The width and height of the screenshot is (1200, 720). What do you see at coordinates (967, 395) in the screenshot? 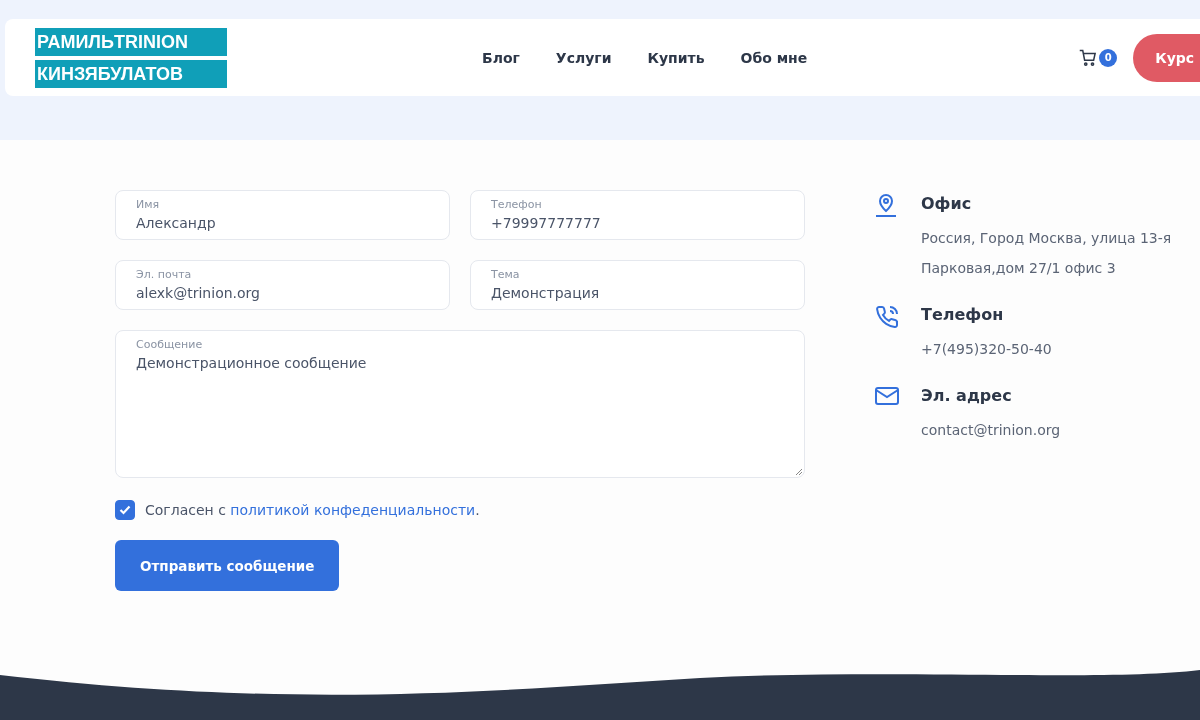
I see `contact-title: Эл. адрес` at bounding box center [967, 395].